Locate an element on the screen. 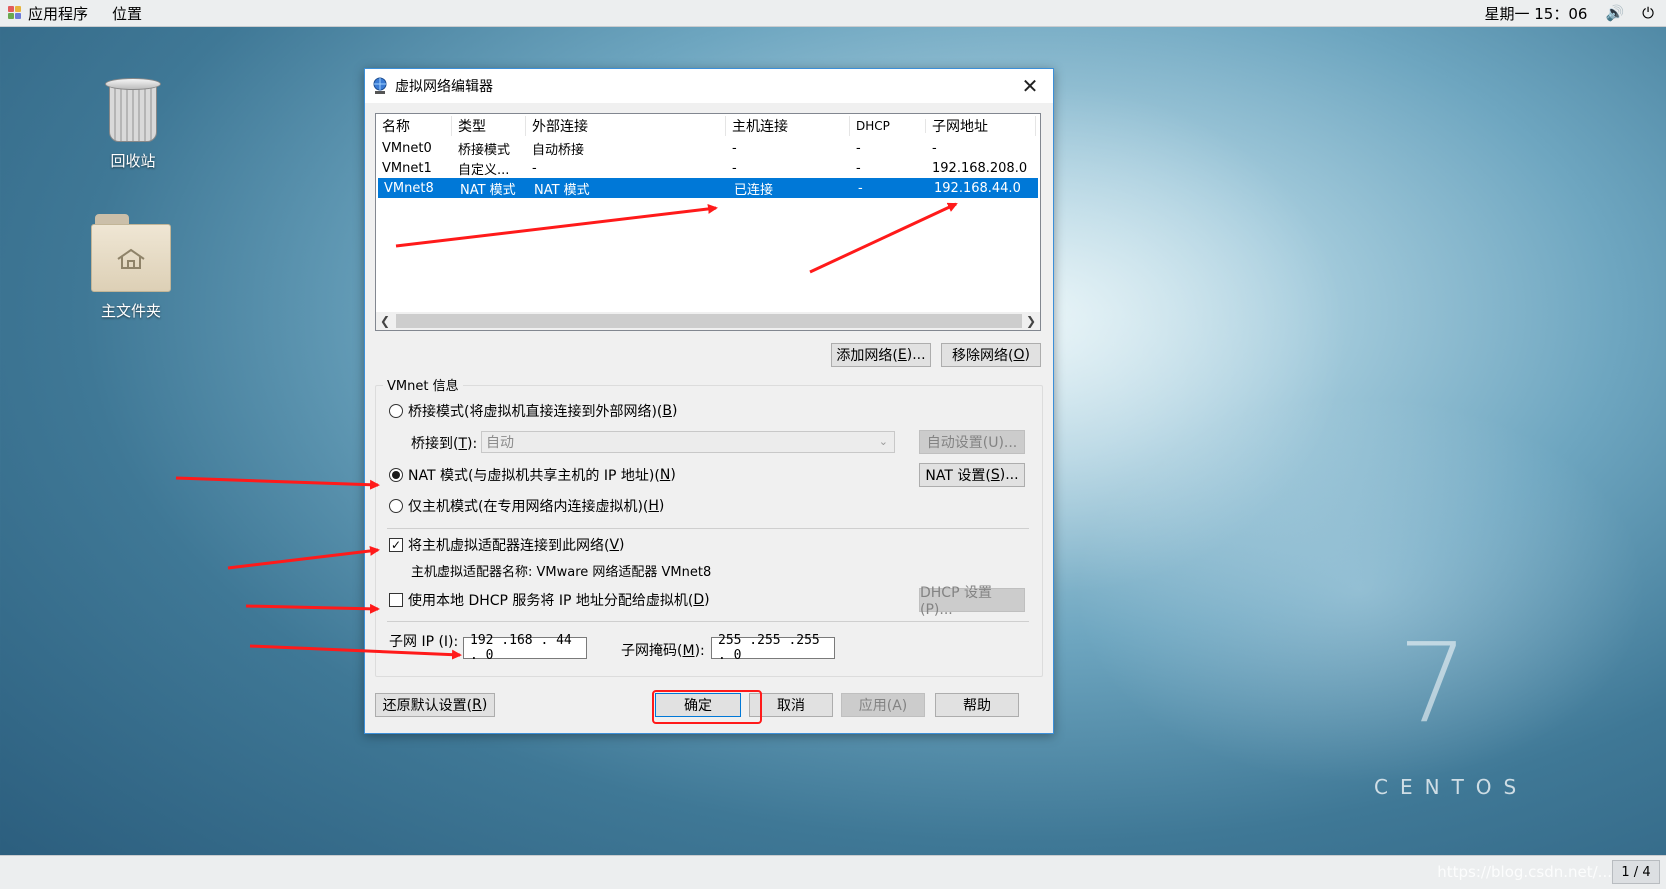 This screenshot has width=1666, height=889. table-row: VMnet1 自定义... - - - 192.168.208.0 is located at coordinates (708, 168).